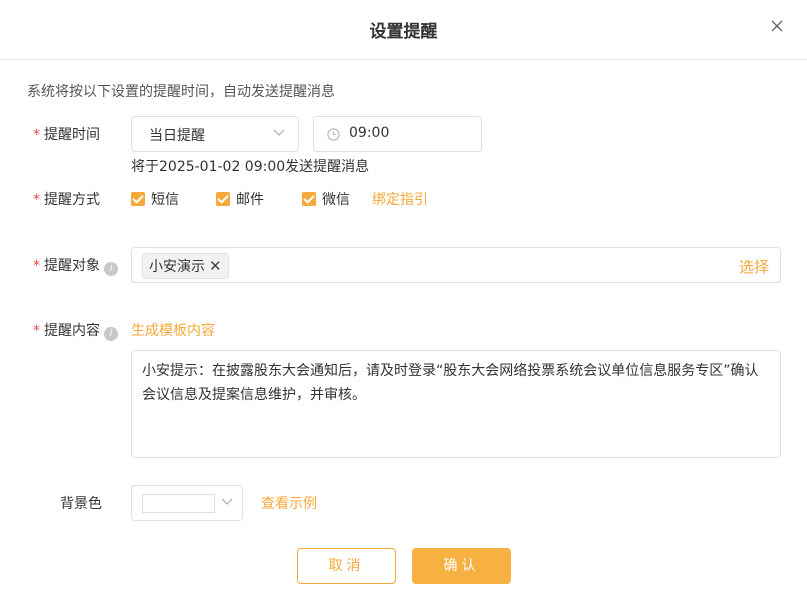 This screenshot has height=601, width=807. Describe the element at coordinates (165, 200) in the screenshot. I see `checkbox-sms-label: 短信` at that location.